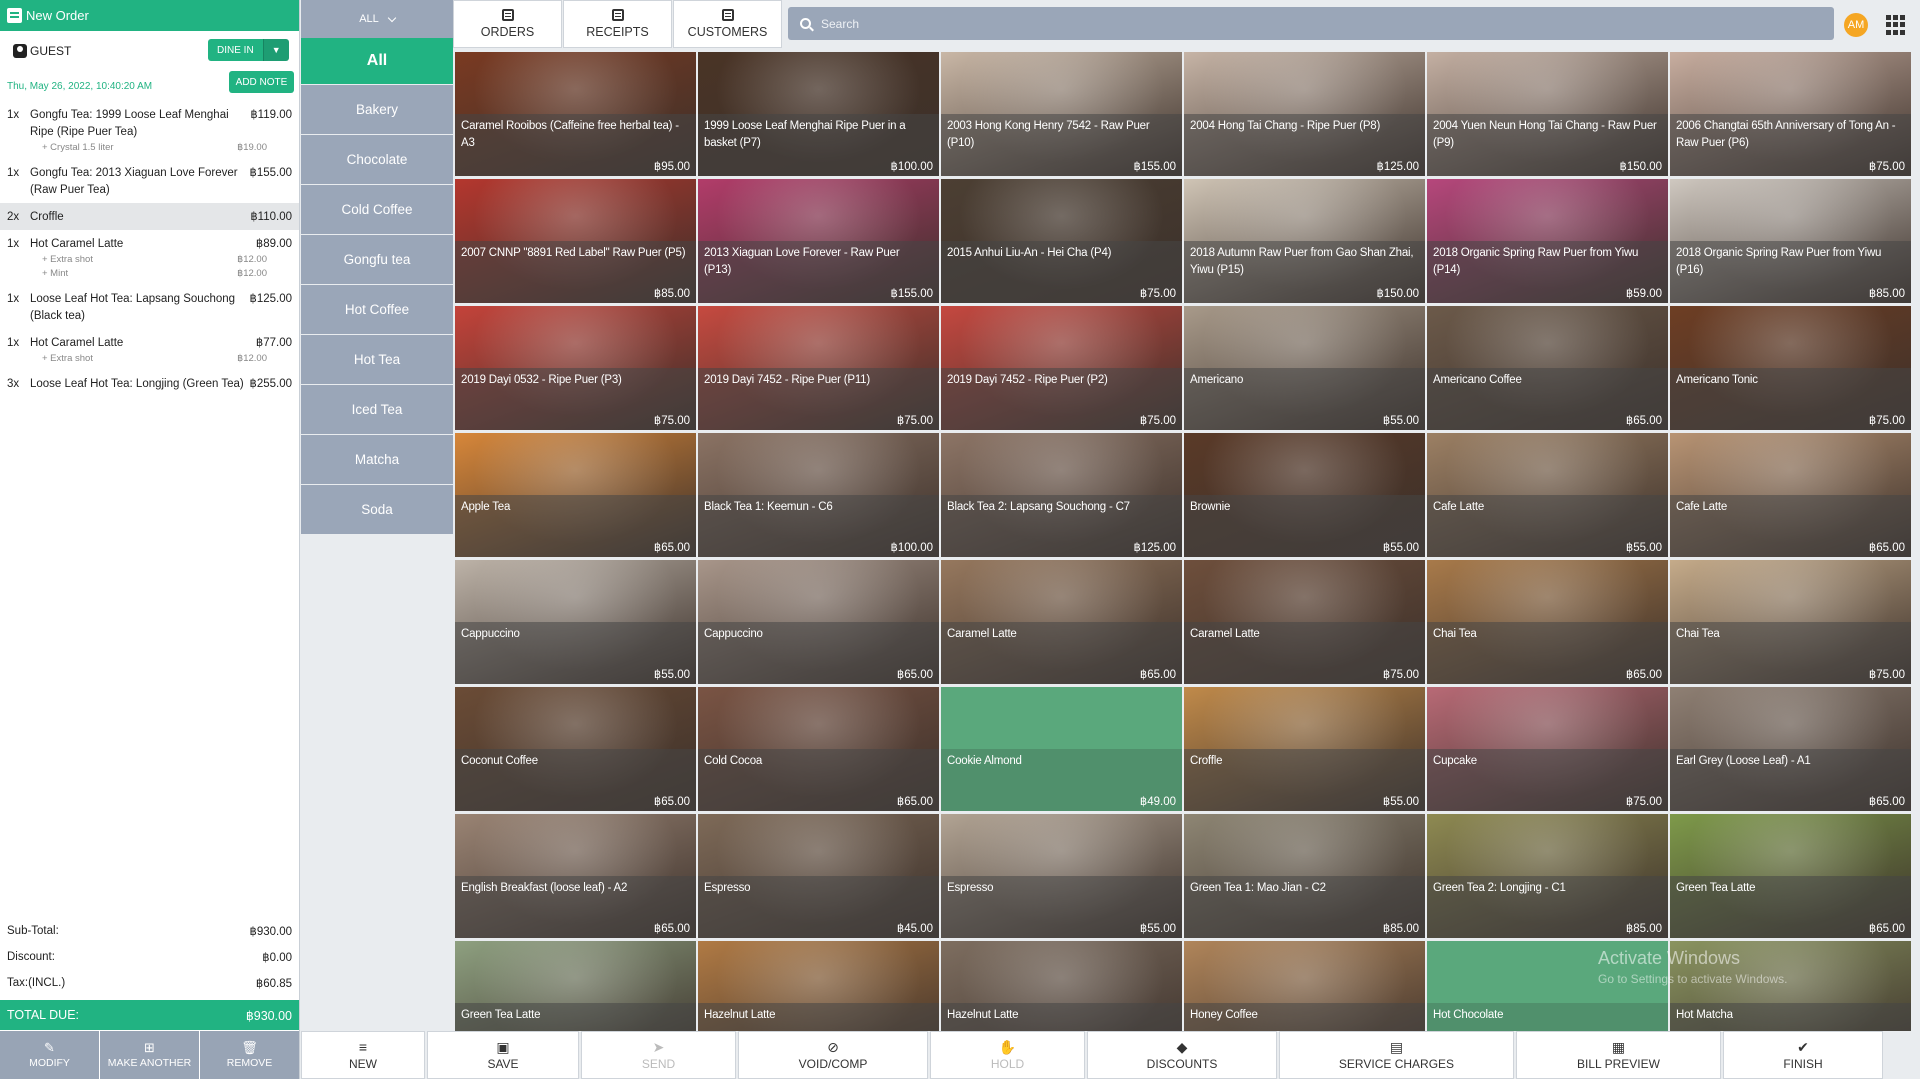  Describe the element at coordinates (1061, 622) in the screenshot. I see `product-tile: Caramel Latte ฿65.00` at that location.